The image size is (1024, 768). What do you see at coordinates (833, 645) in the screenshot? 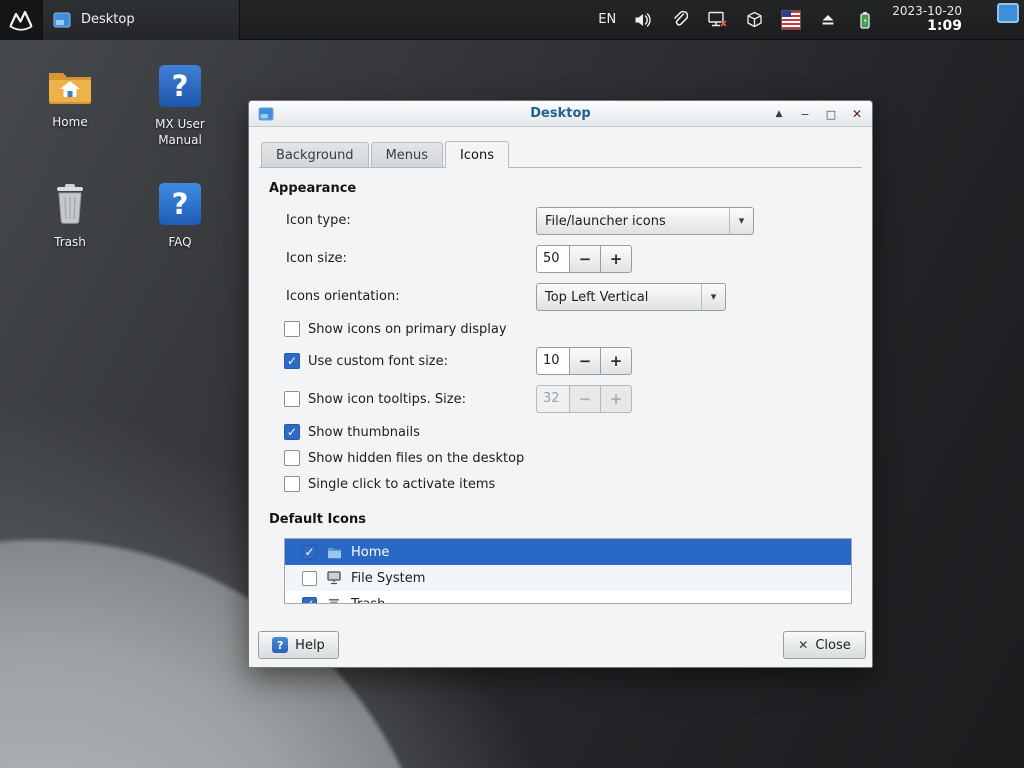
I see `close-button-label: Close` at bounding box center [833, 645].